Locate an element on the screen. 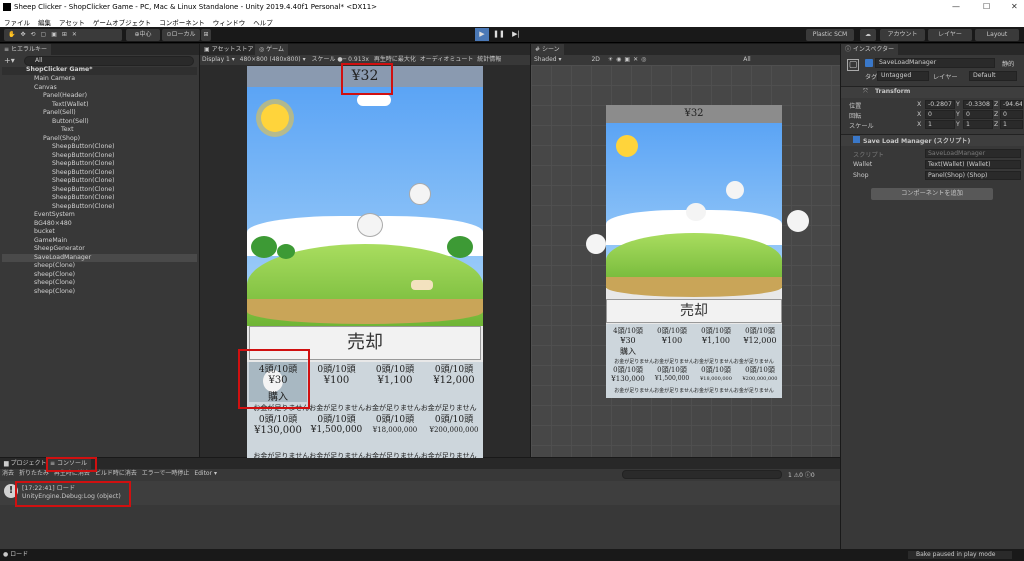  tag-dropdown: Untagged is located at coordinates (903, 76).